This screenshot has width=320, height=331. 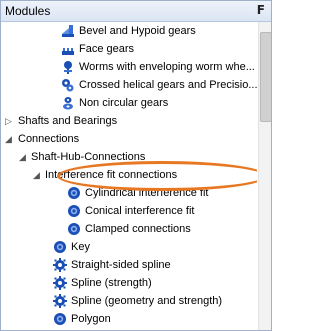 I want to click on tree-item-label: Clamped connections, so click(x=138, y=229).